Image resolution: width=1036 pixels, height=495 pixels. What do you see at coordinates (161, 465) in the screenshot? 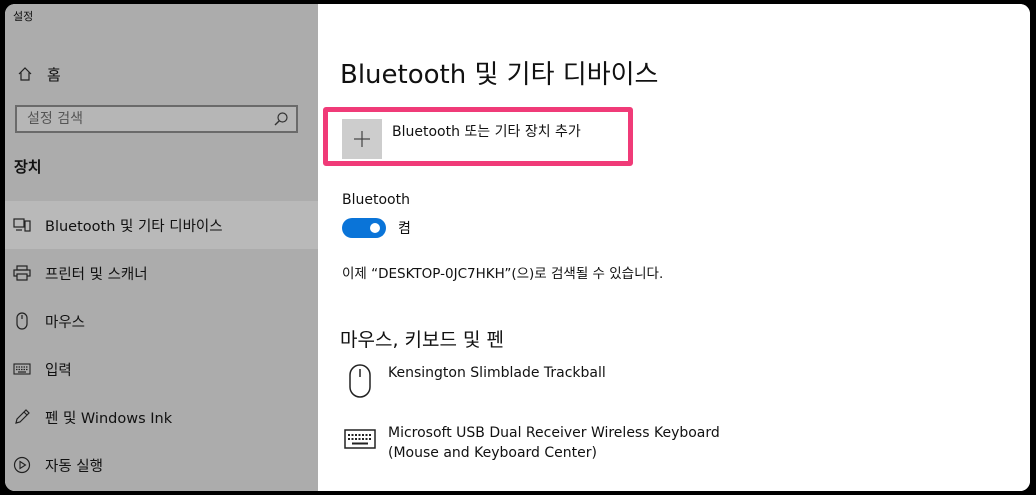
I see `sidebar-item-autoplay: 자동 실행` at bounding box center [161, 465].